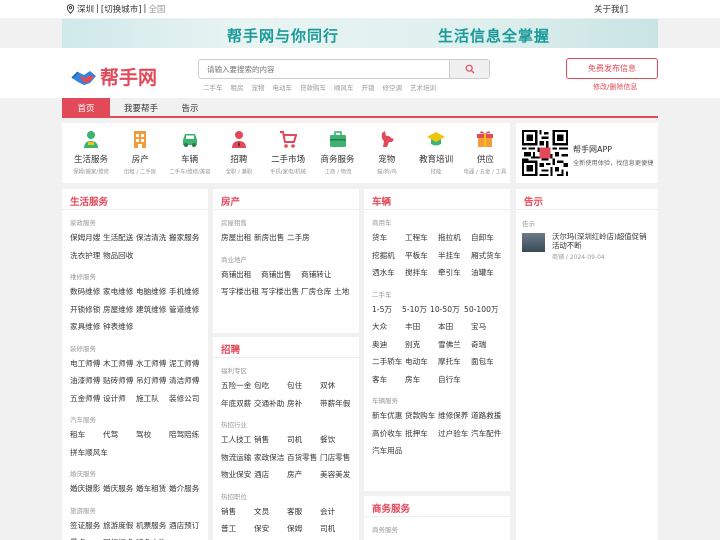  Describe the element at coordinates (258, 87) in the screenshot. I see `hotword-link: 宠物` at that location.